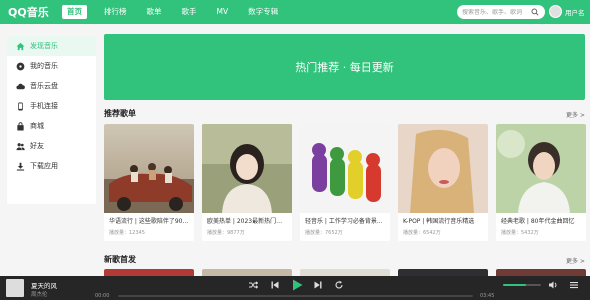 The width and height of the screenshot is (590, 300). I want to click on sidebar-item-download: 下载应用, so click(51, 166).